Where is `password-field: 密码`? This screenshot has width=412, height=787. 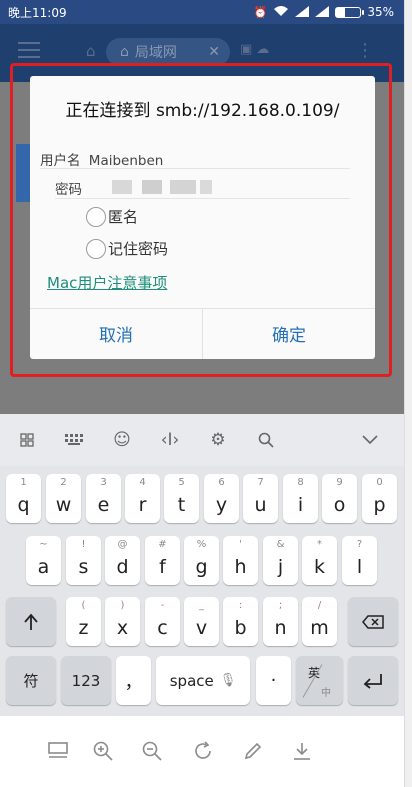
password-field: 密码 is located at coordinates (68, 188).